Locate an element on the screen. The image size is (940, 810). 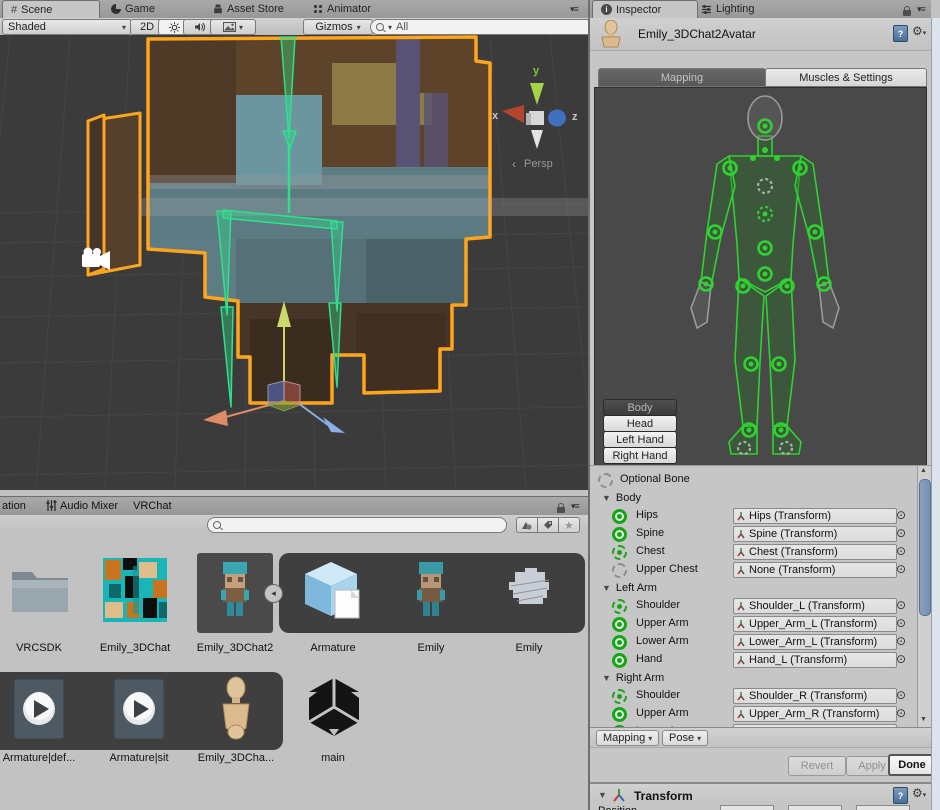
mapping-menu-button: Mapping ▾ is located at coordinates (628, 738).